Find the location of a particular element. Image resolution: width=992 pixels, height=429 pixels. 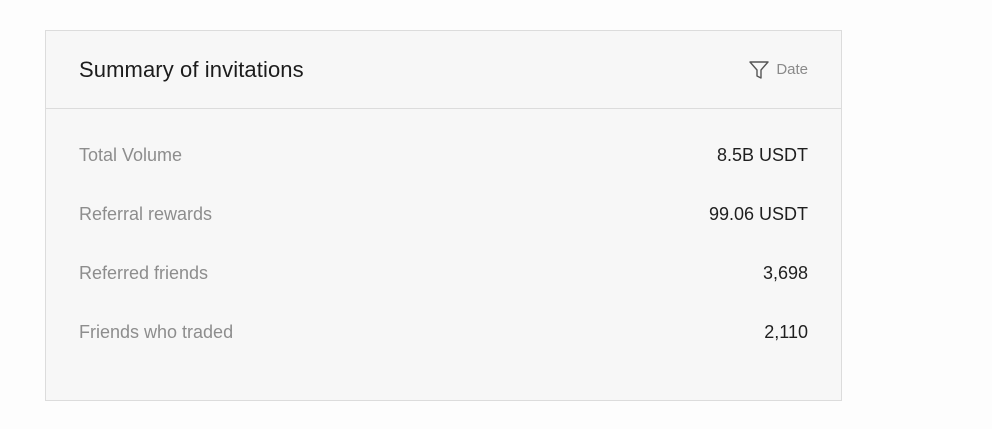

row-value: 99.06 USDT is located at coordinates (758, 214).